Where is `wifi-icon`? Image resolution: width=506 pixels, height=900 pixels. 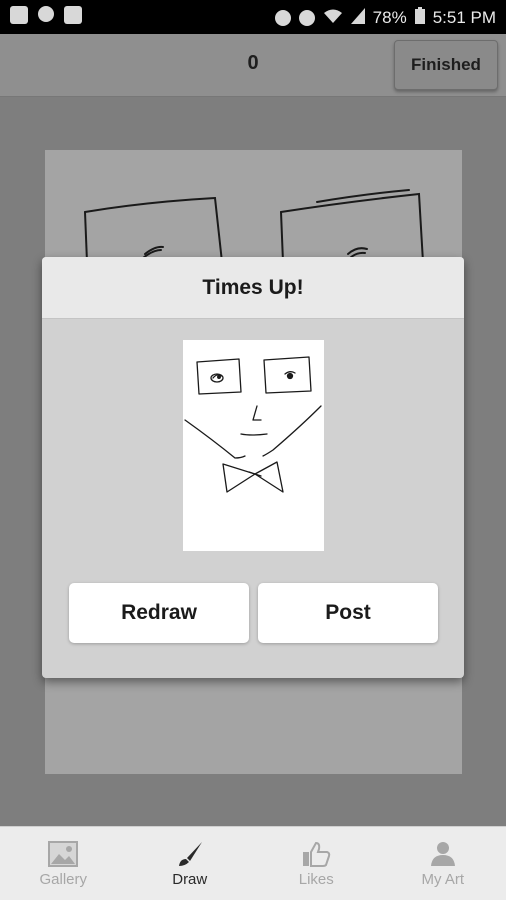
wifi-icon is located at coordinates (333, 18).